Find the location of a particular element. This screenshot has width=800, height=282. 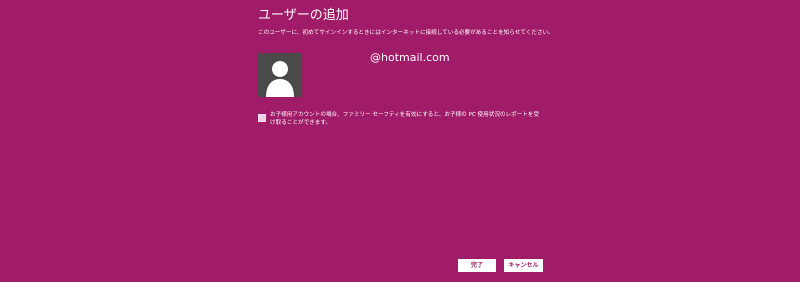

done-button: 完了 is located at coordinates (477, 265).